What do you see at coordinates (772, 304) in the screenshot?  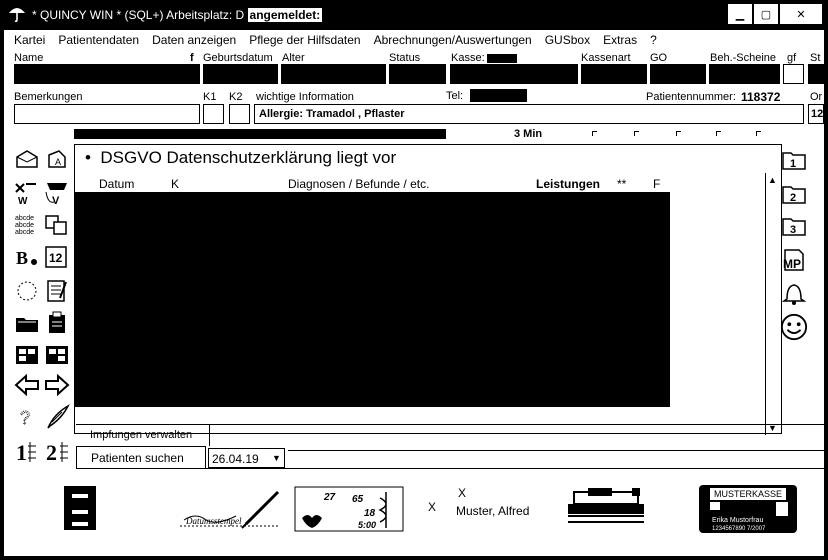 I see `vertical-scrollbar: ▲ ▼` at bounding box center [772, 304].